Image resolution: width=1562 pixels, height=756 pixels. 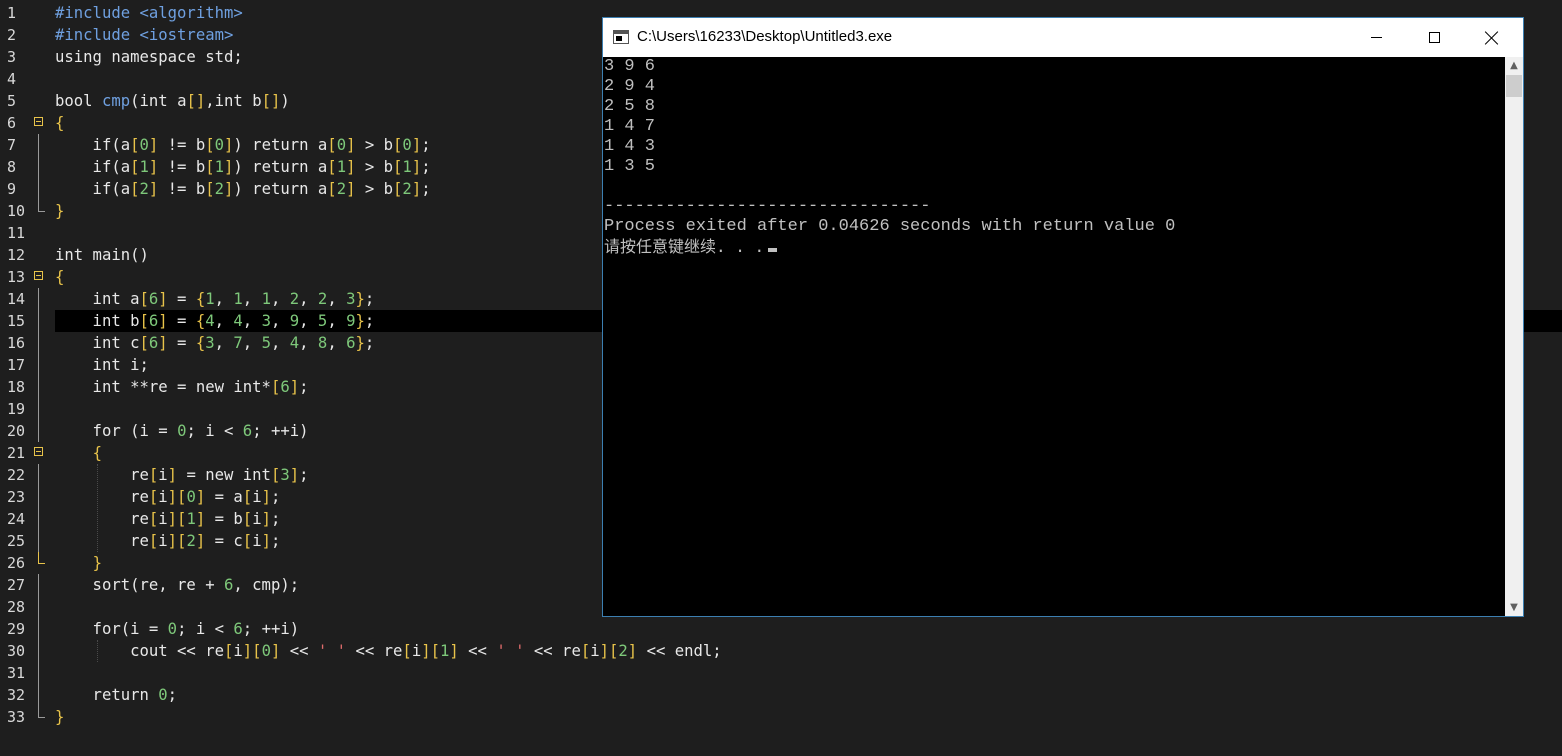 What do you see at coordinates (12, 101) in the screenshot?
I see `line-number: 5` at bounding box center [12, 101].